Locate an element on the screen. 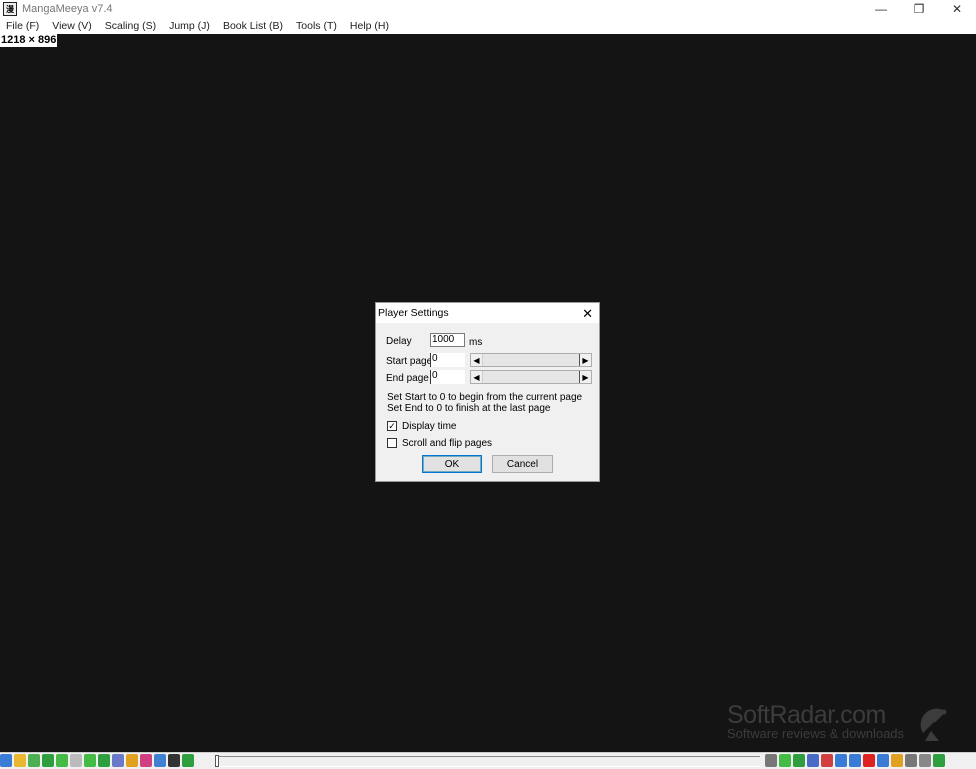 This screenshot has width=976, height=769. next-folder-icon is located at coordinates (104, 760).